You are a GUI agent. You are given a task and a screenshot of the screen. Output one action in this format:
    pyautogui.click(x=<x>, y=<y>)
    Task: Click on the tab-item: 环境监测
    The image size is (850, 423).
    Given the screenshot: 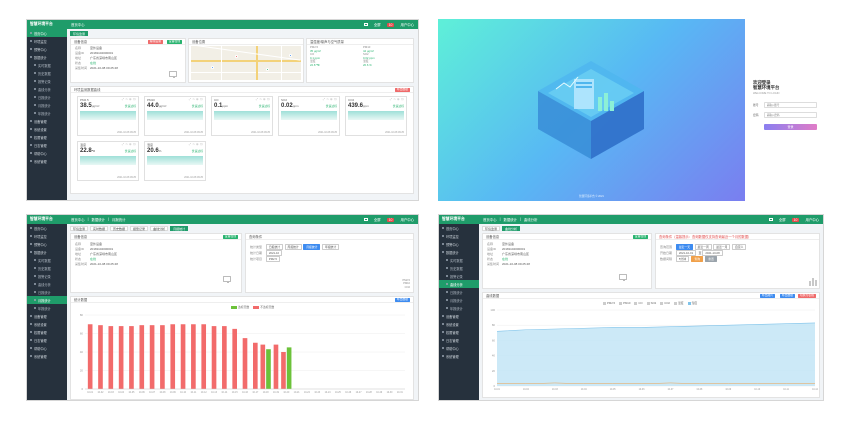 What is the action you would take?
    pyautogui.click(x=491, y=228)
    